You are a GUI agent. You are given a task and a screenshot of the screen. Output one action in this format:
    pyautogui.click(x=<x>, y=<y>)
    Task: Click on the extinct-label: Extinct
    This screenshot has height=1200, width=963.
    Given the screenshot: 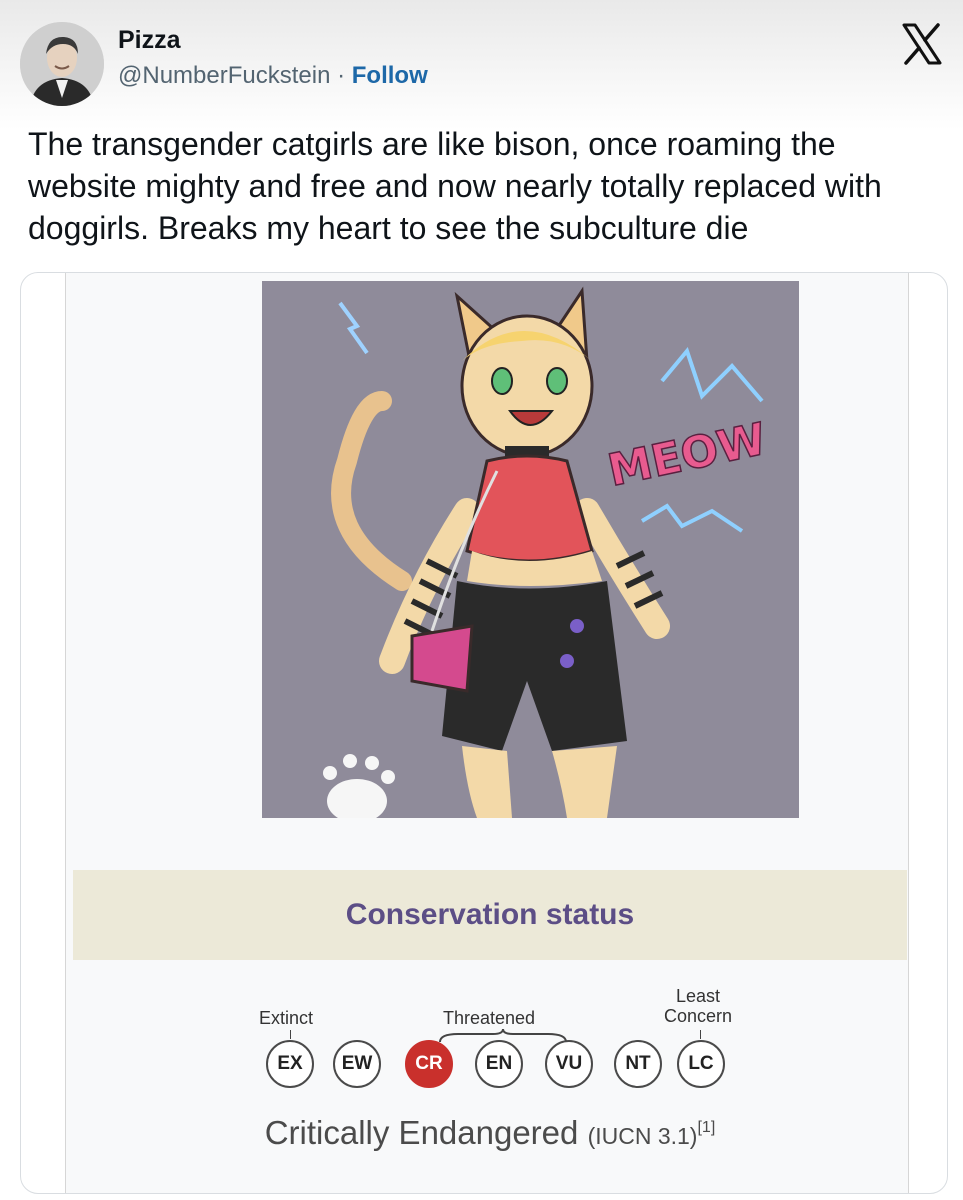 What is the action you would take?
    pyautogui.click(x=286, y=1018)
    